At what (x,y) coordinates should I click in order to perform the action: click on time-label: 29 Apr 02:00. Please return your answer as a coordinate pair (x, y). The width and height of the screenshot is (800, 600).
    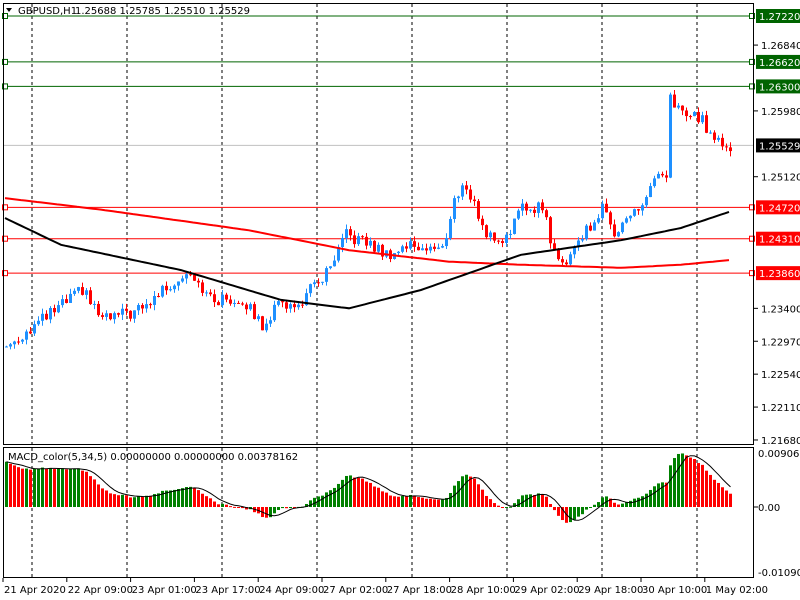
    Looking at the image, I should click on (546, 590).